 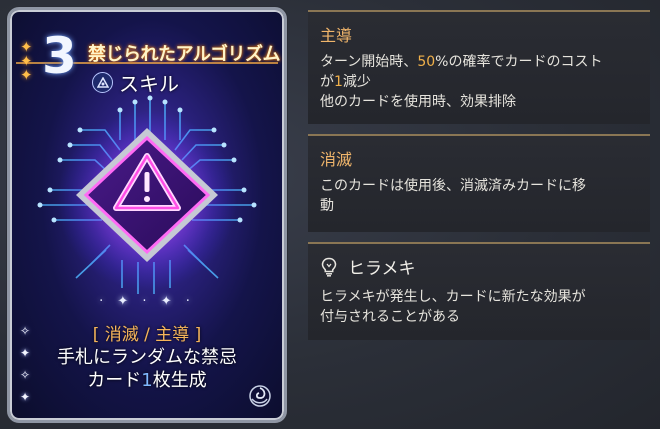 I want to click on lead-text2: が, so click(x=327, y=82).